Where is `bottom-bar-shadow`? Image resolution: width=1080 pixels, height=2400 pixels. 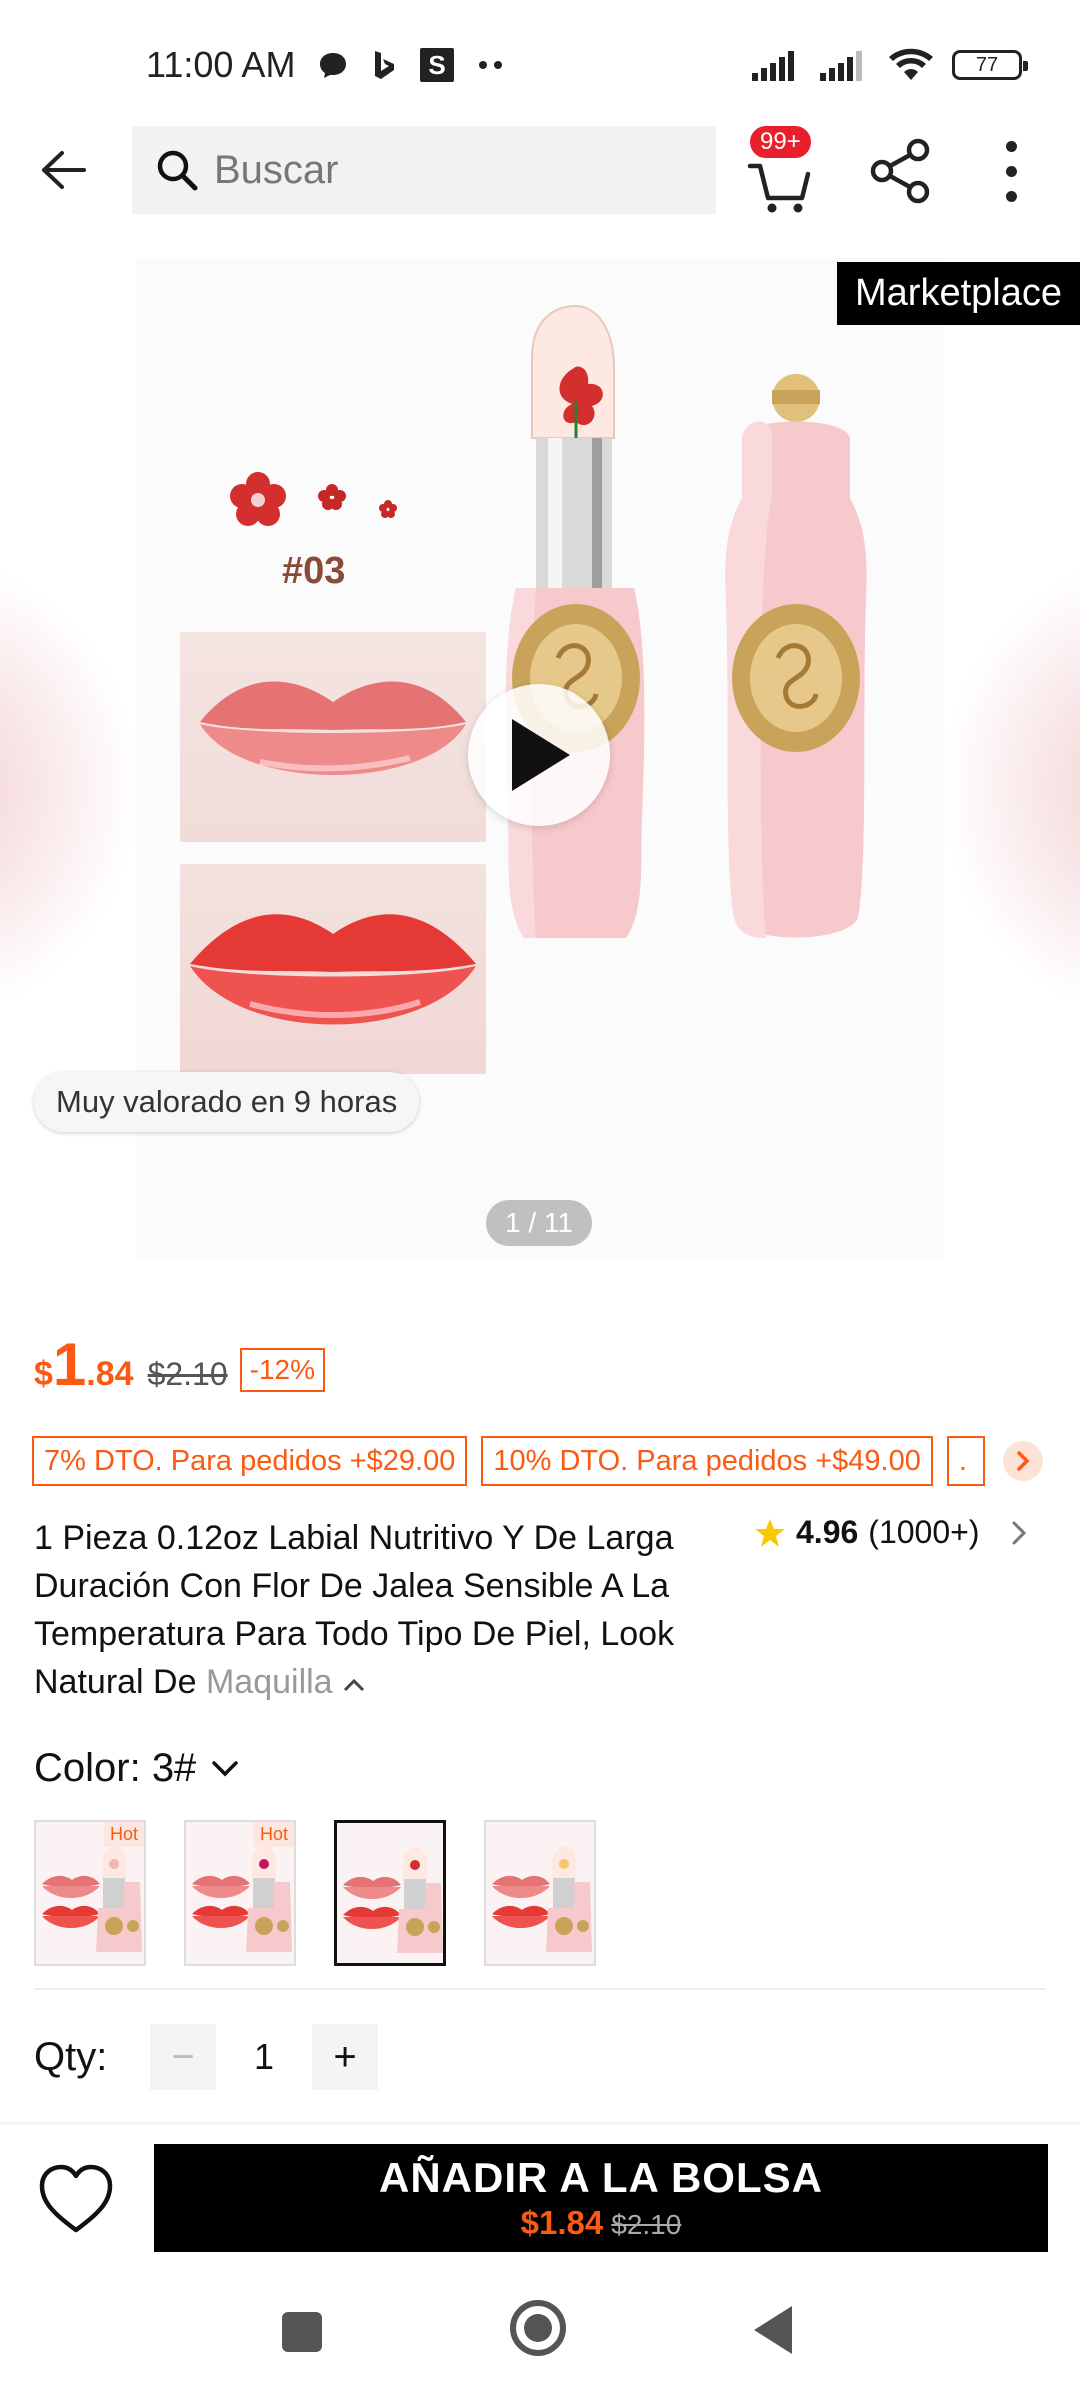
bottom-bar-shadow is located at coordinates (540, 2124).